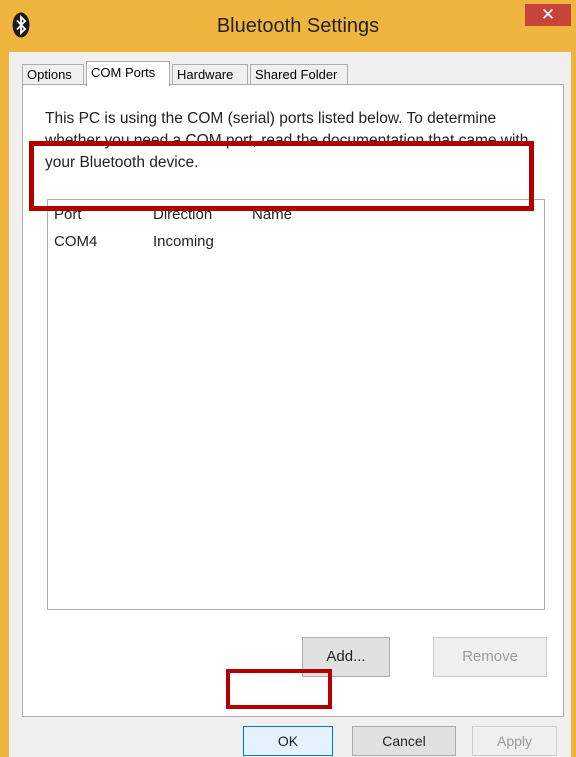  I want to click on close-icon: ✕, so click(548, 14).